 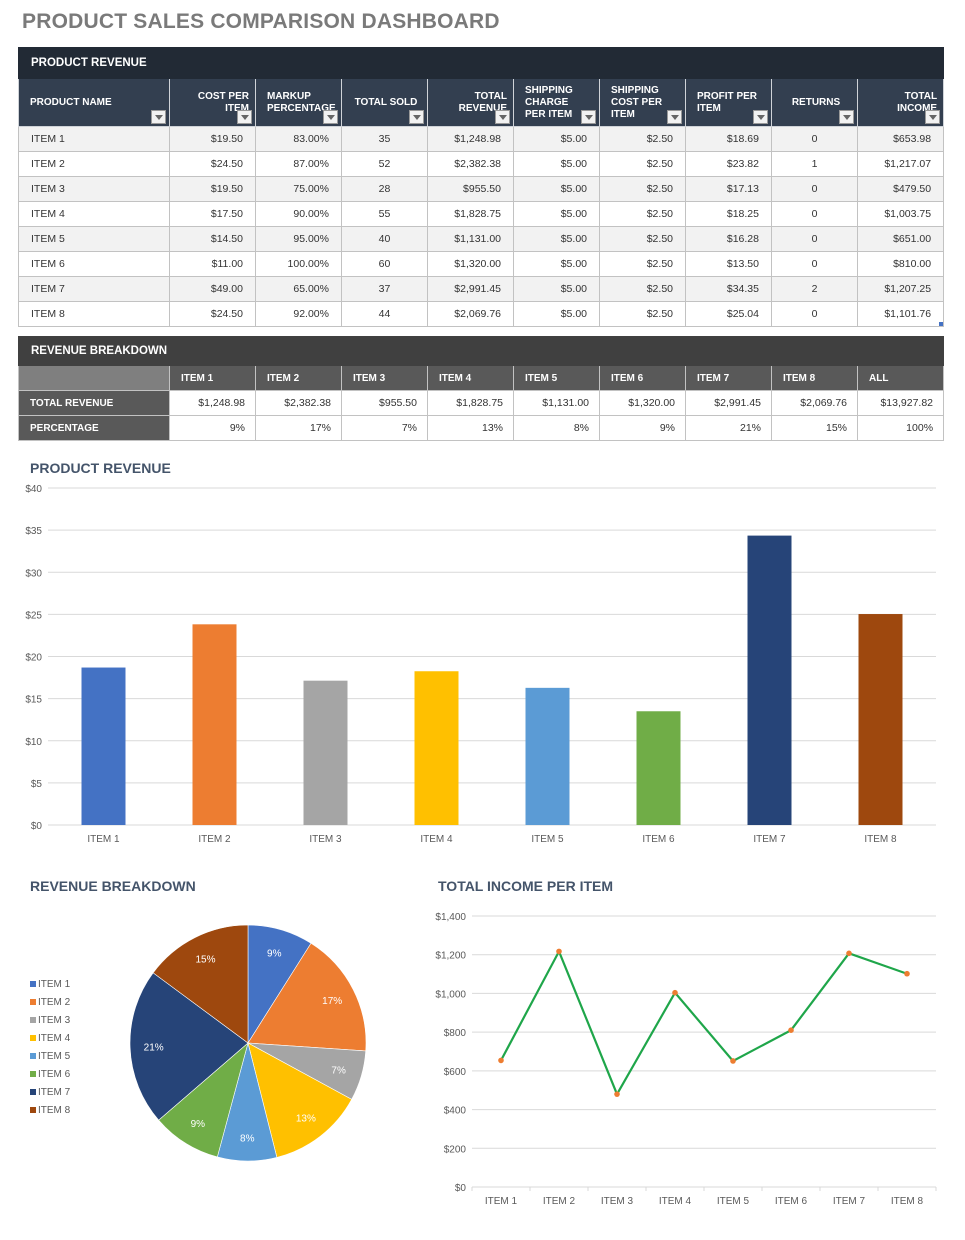 What do you see at coordinates (900, 214) in the screenshot?
I see `table-cell: $1,003.75` at bounding box center [900, 214].